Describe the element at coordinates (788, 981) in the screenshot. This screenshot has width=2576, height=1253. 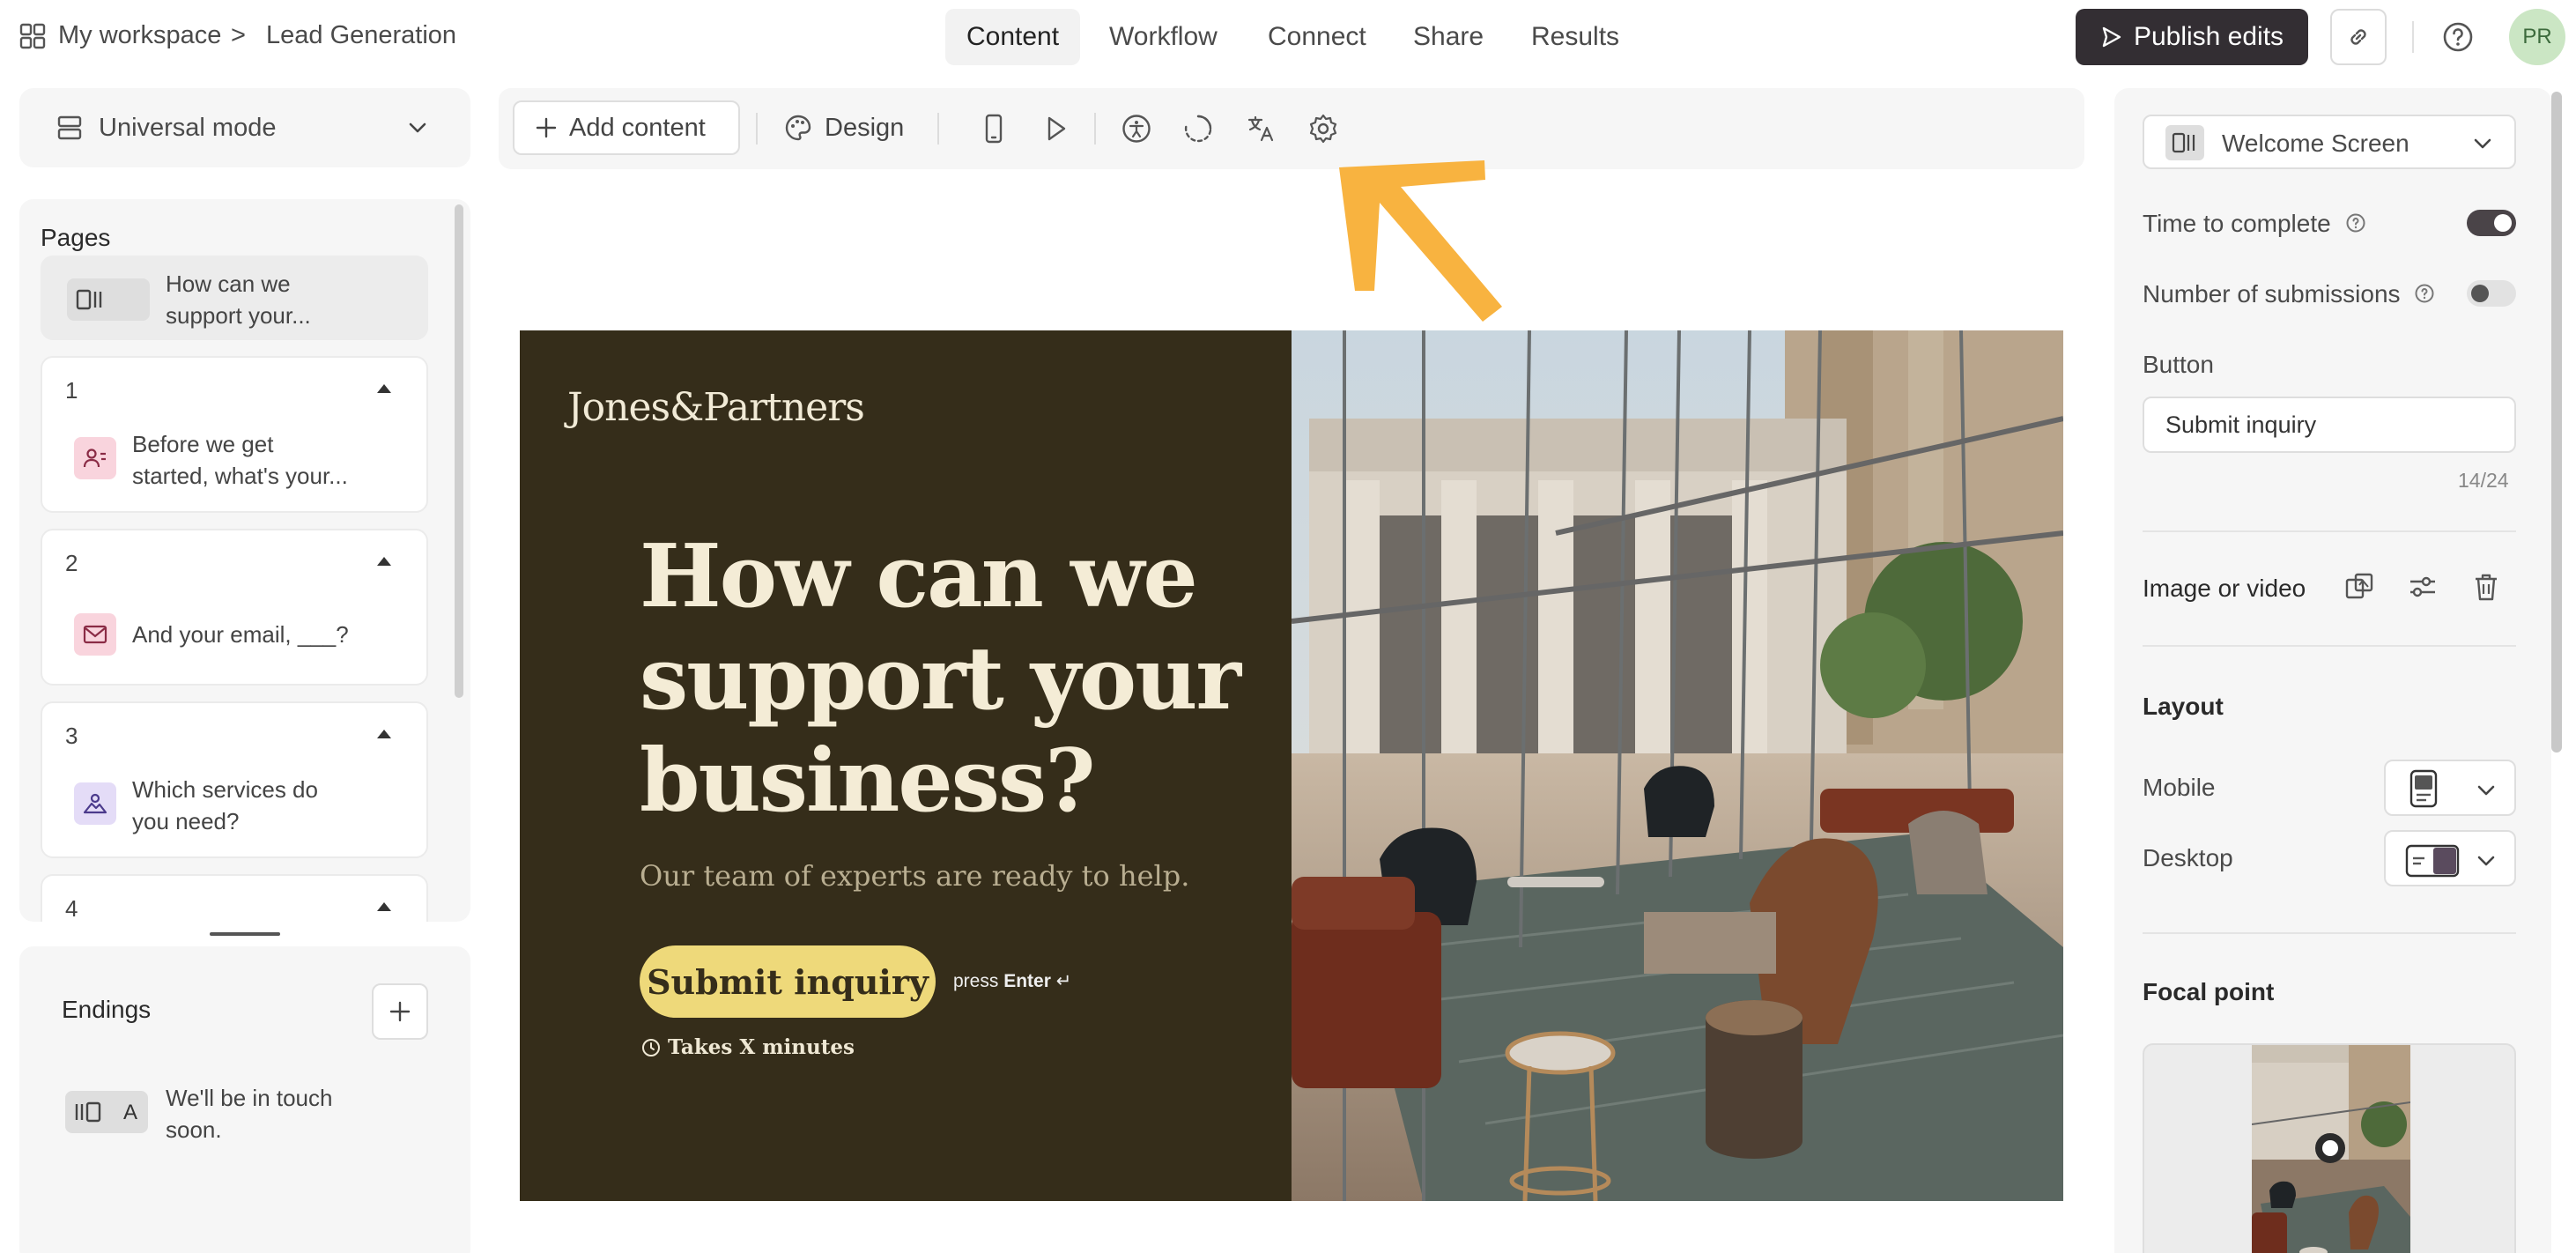
I see `submit-inquiry-button: Submit inquiry` at that location.